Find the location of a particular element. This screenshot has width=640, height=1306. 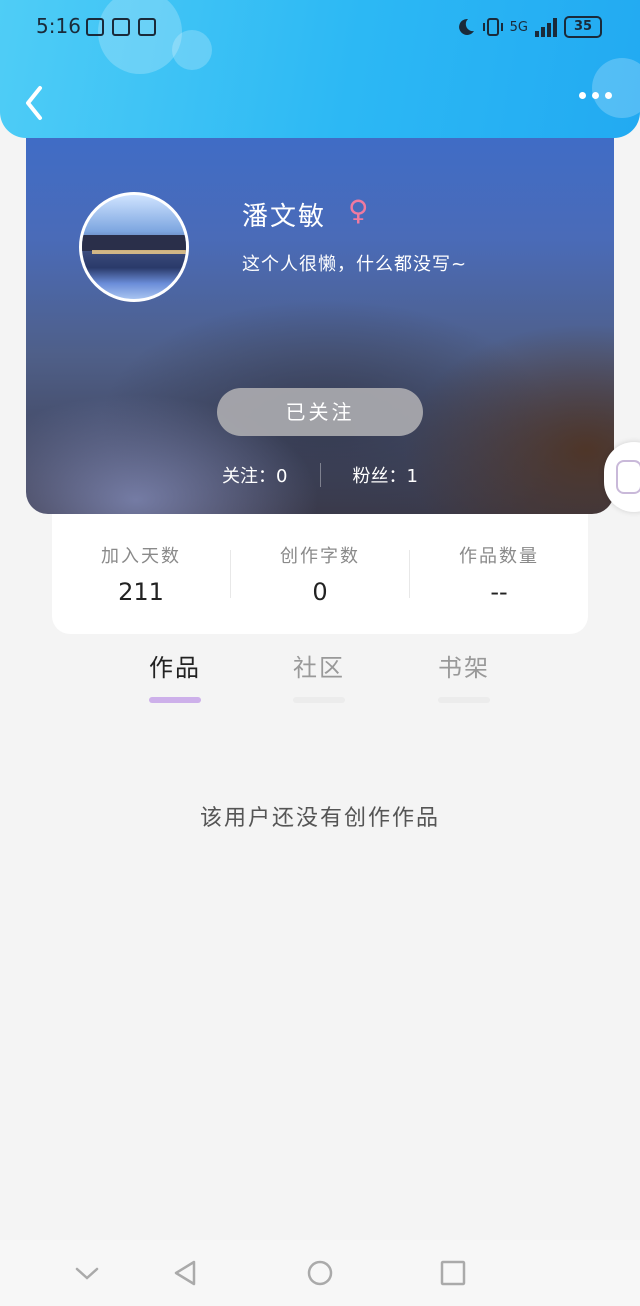

stat-label: 创作字数 is located at coordinates (320, 556).